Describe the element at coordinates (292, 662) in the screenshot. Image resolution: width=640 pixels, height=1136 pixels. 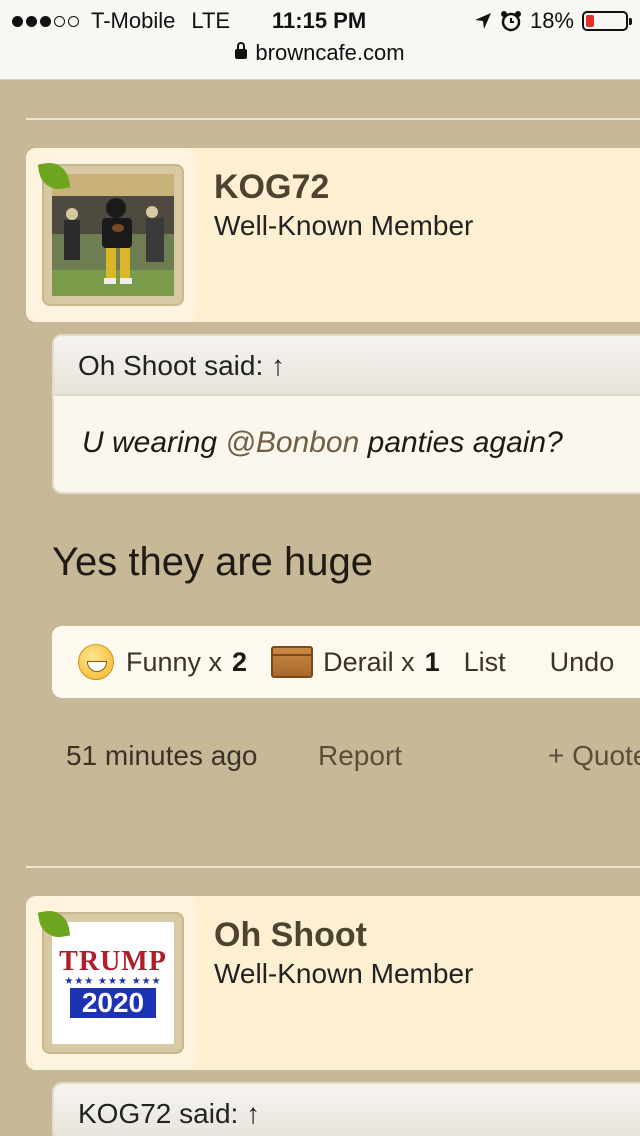
I see `derail-box-icon` at that location.